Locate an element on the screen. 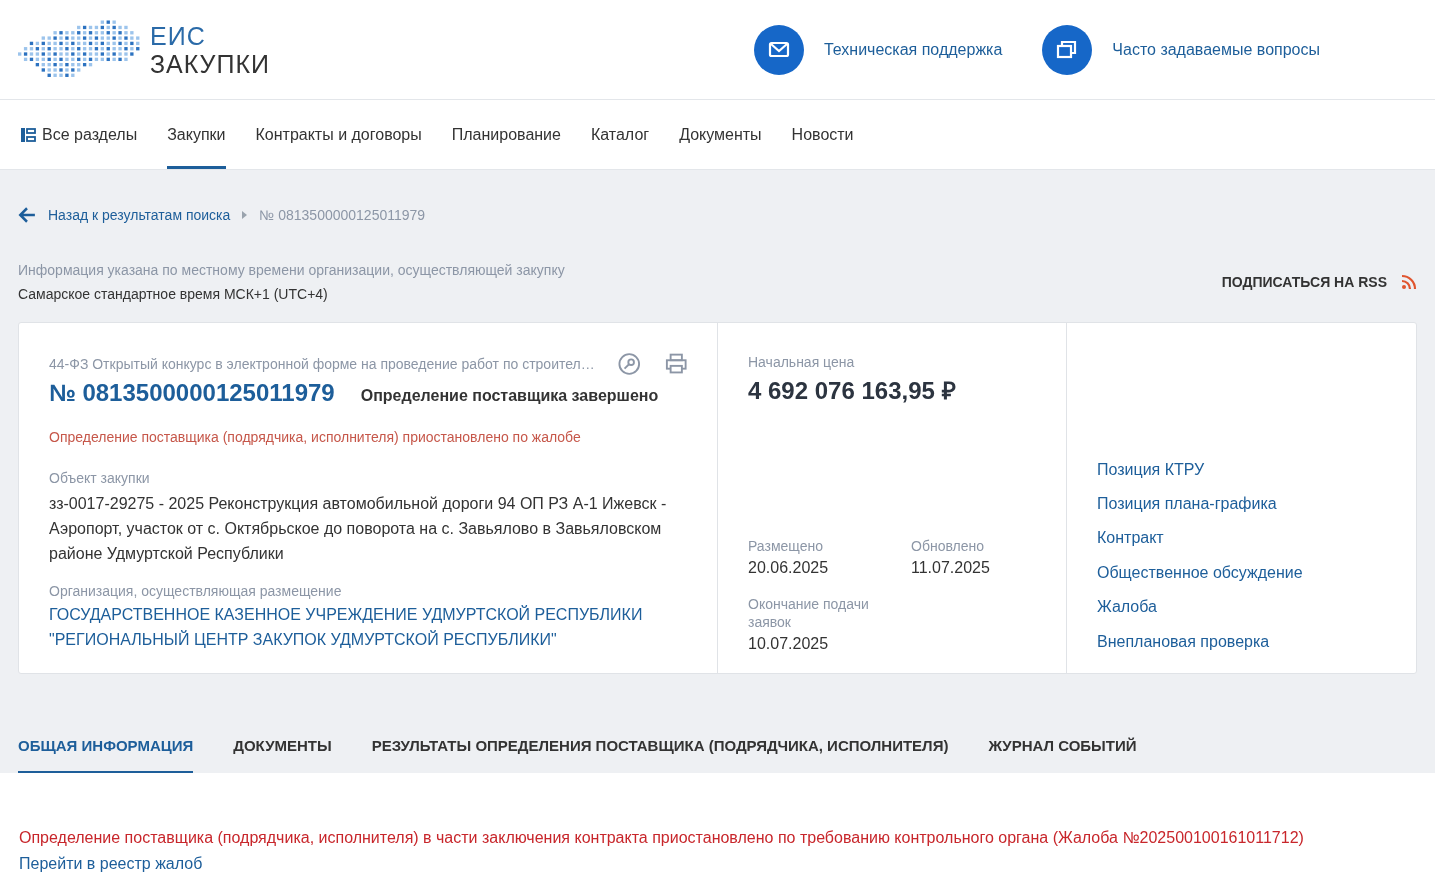 The width and height of the screenshot is (1435, 885). tab: ДОКУМЕНТЫ is located at coordinates (282, 745).